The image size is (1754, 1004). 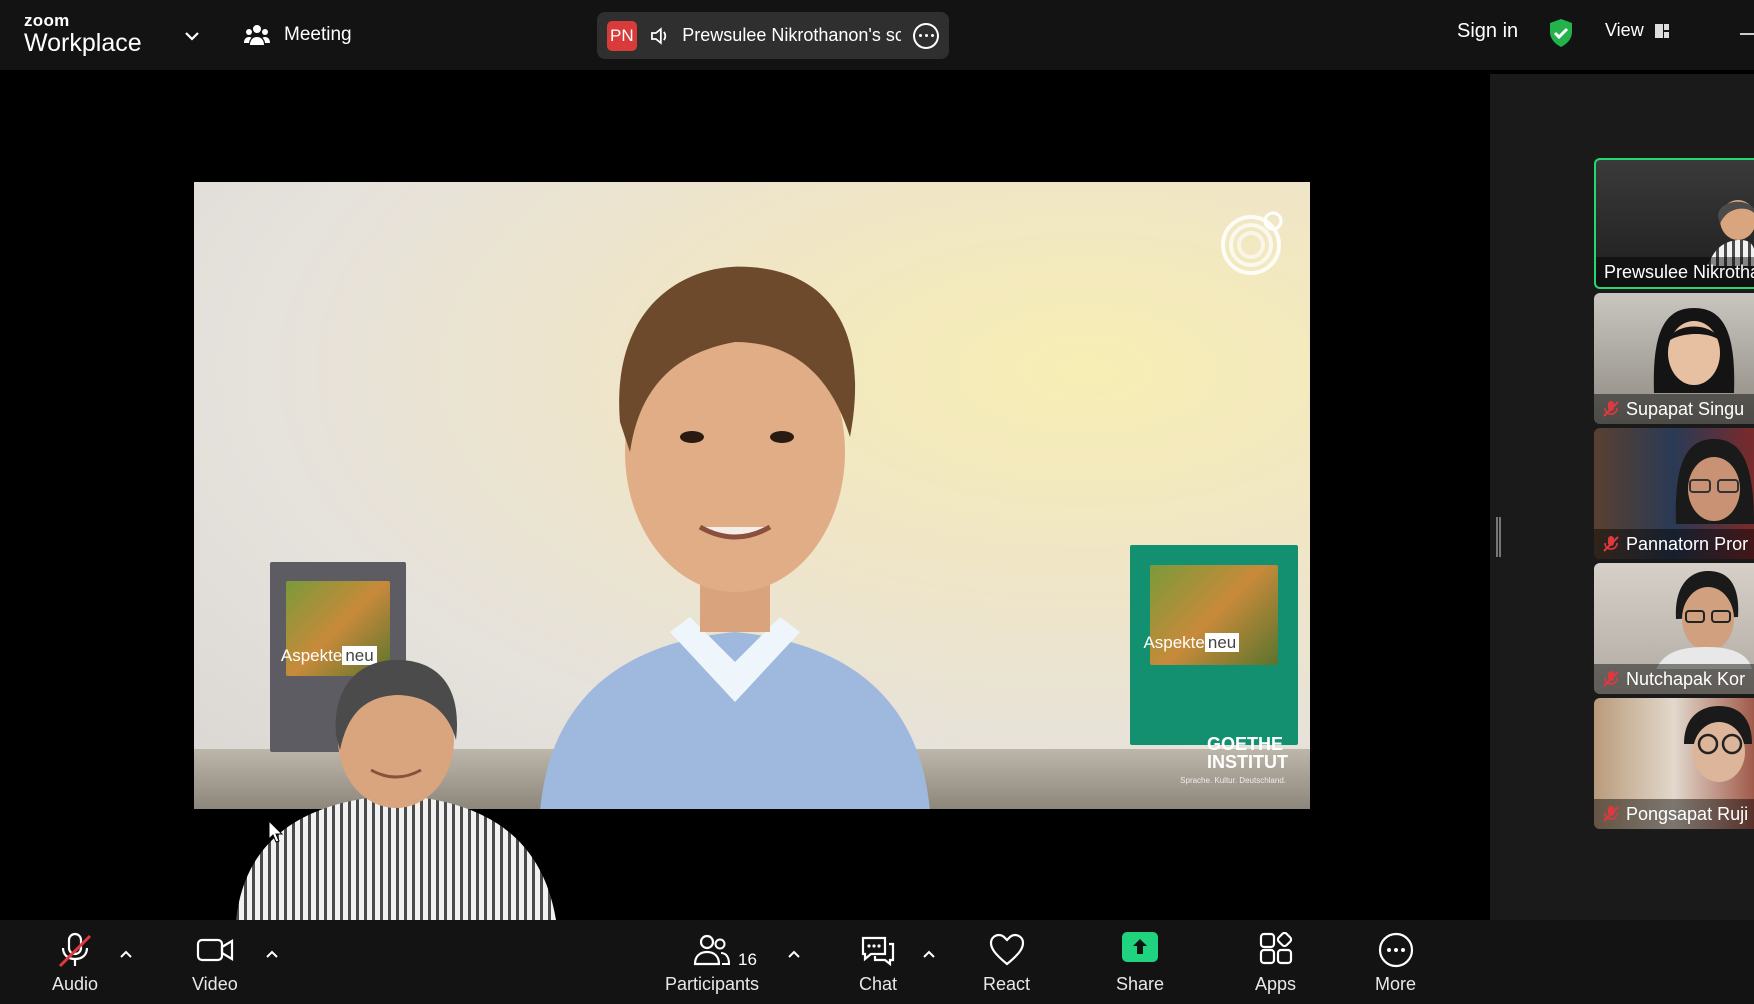 I want to click on chat-bubble-icon, so click(x=878, y=951).